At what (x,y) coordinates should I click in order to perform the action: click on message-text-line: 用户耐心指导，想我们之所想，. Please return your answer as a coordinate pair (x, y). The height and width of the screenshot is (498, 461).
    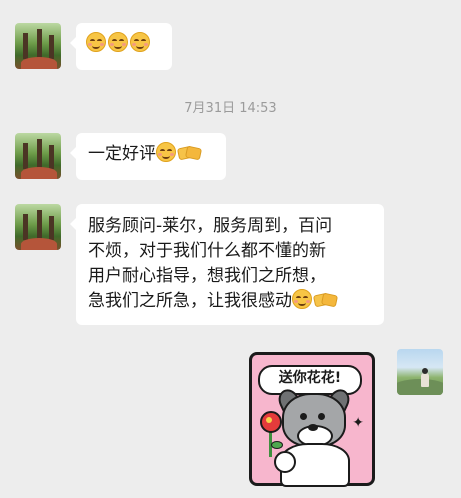
    Looking at the image, I should click on (207, 276).